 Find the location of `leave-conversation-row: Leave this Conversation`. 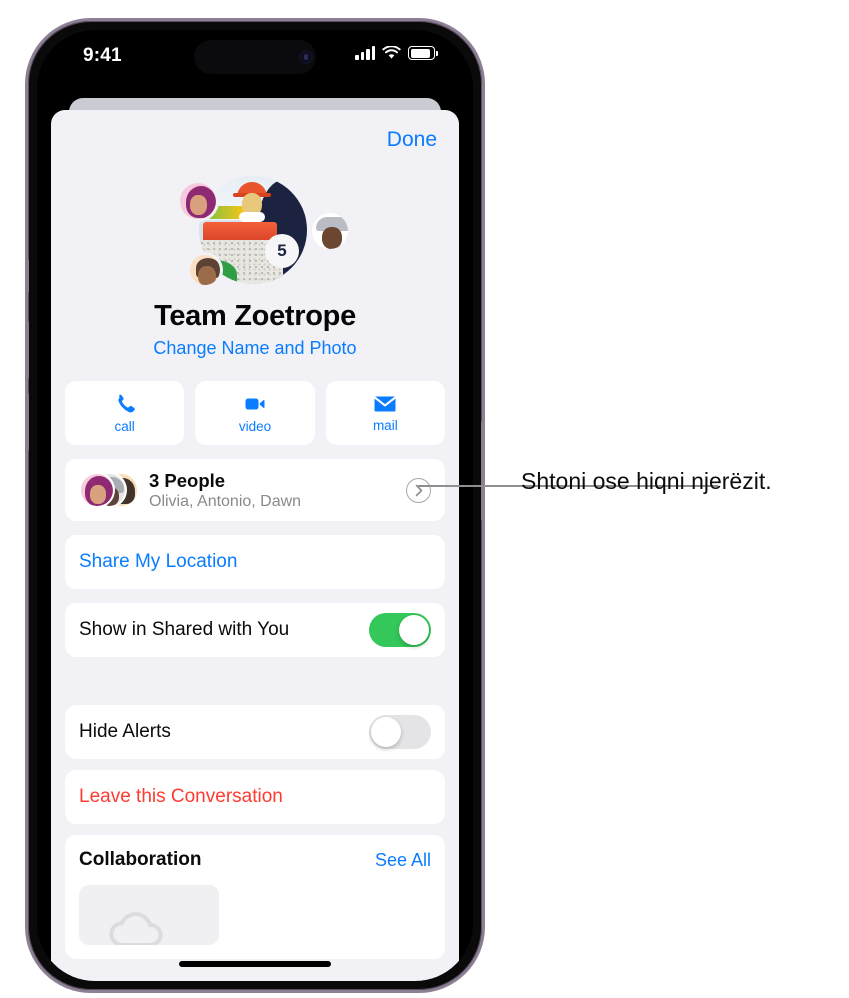

leave-conversation-row: Leave this Conversation is located at coordinates (255, 797).